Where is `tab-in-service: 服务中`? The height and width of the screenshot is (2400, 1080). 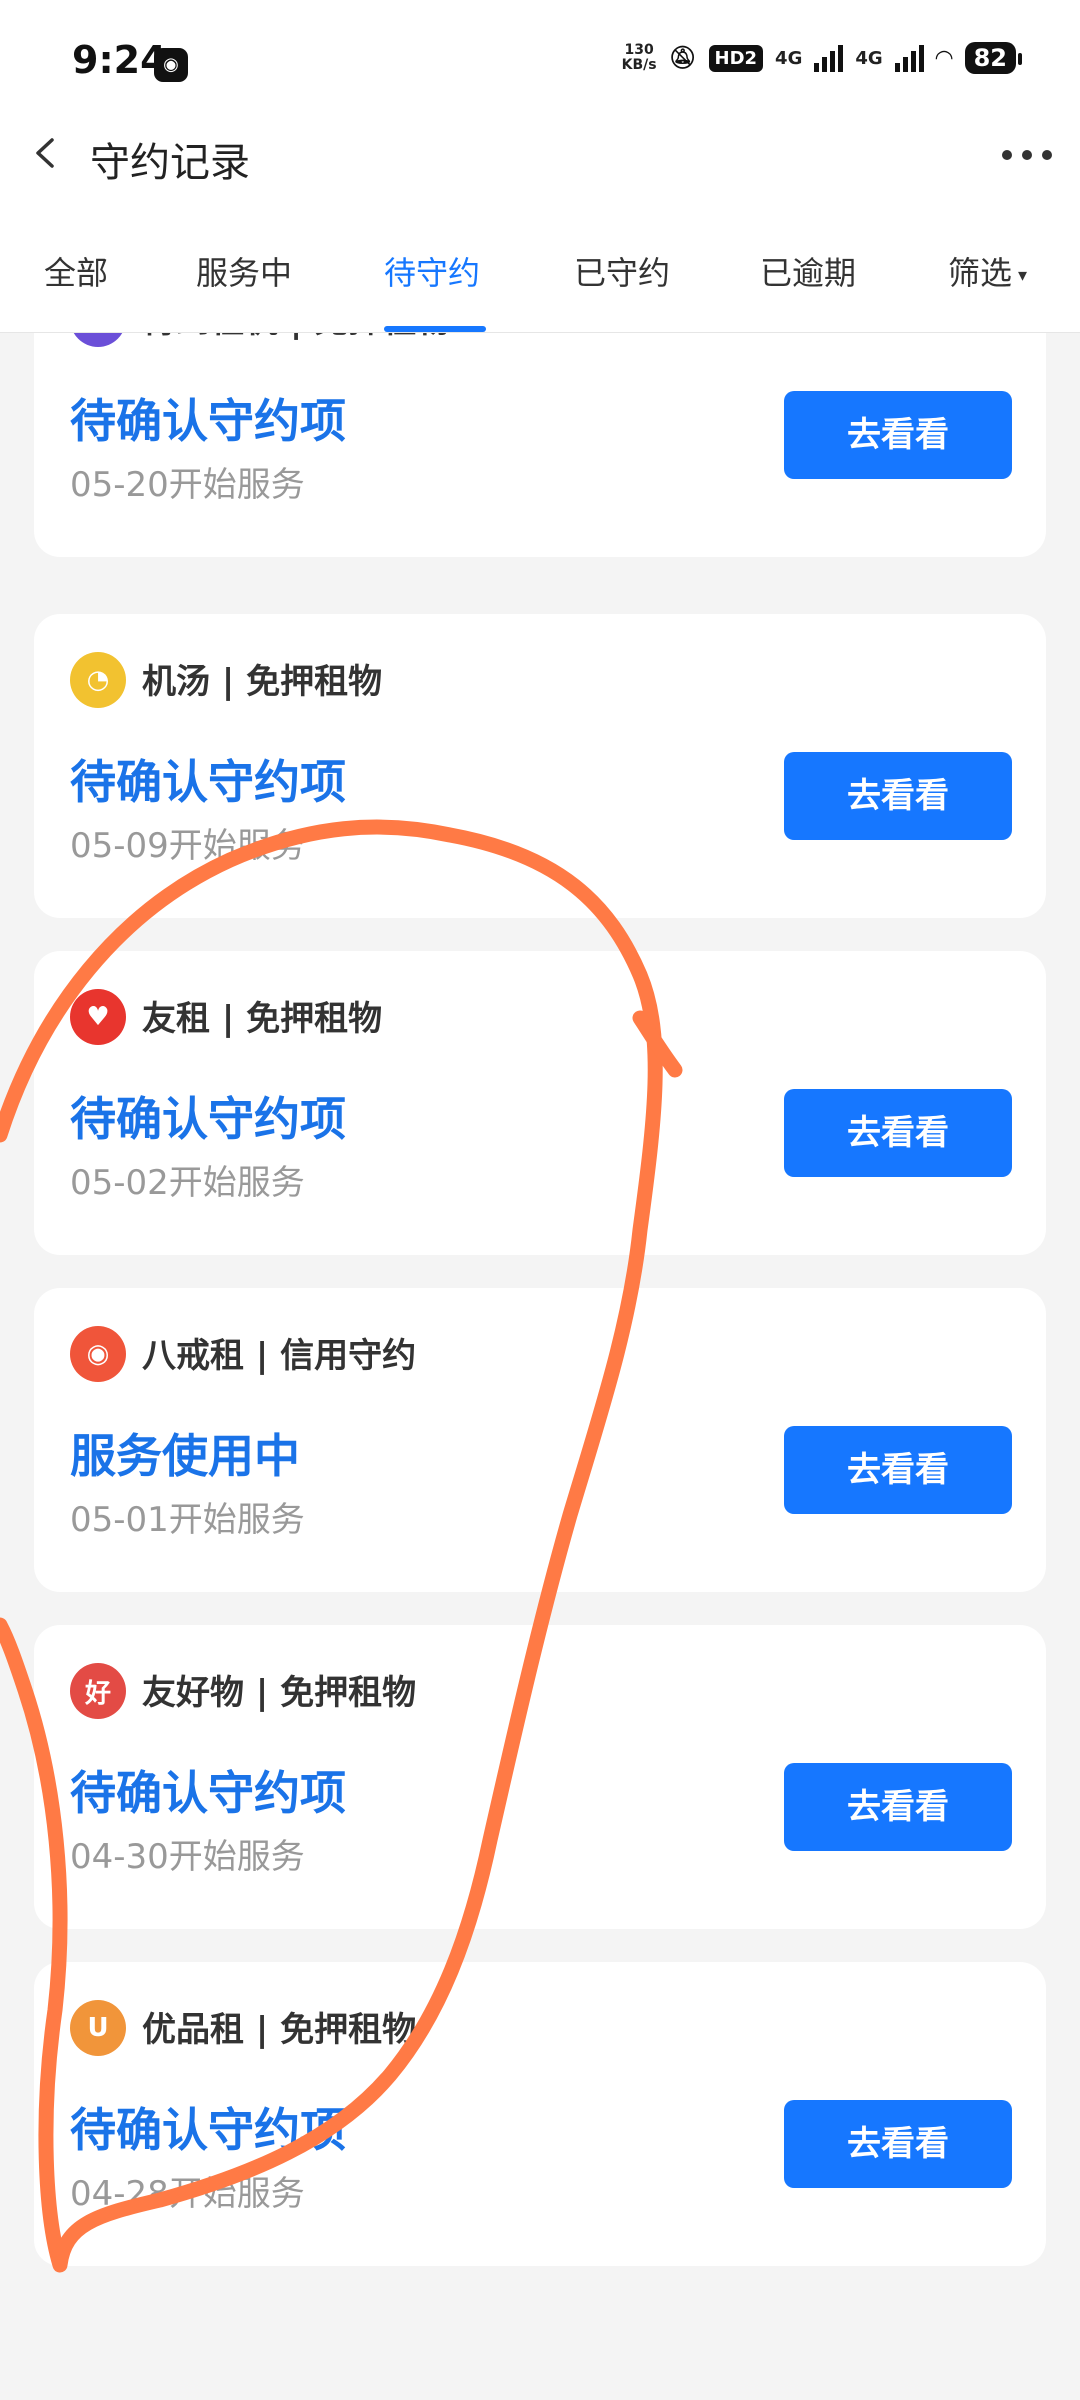
tab-in-service: 服务中 is located at coordinates (244, 271).